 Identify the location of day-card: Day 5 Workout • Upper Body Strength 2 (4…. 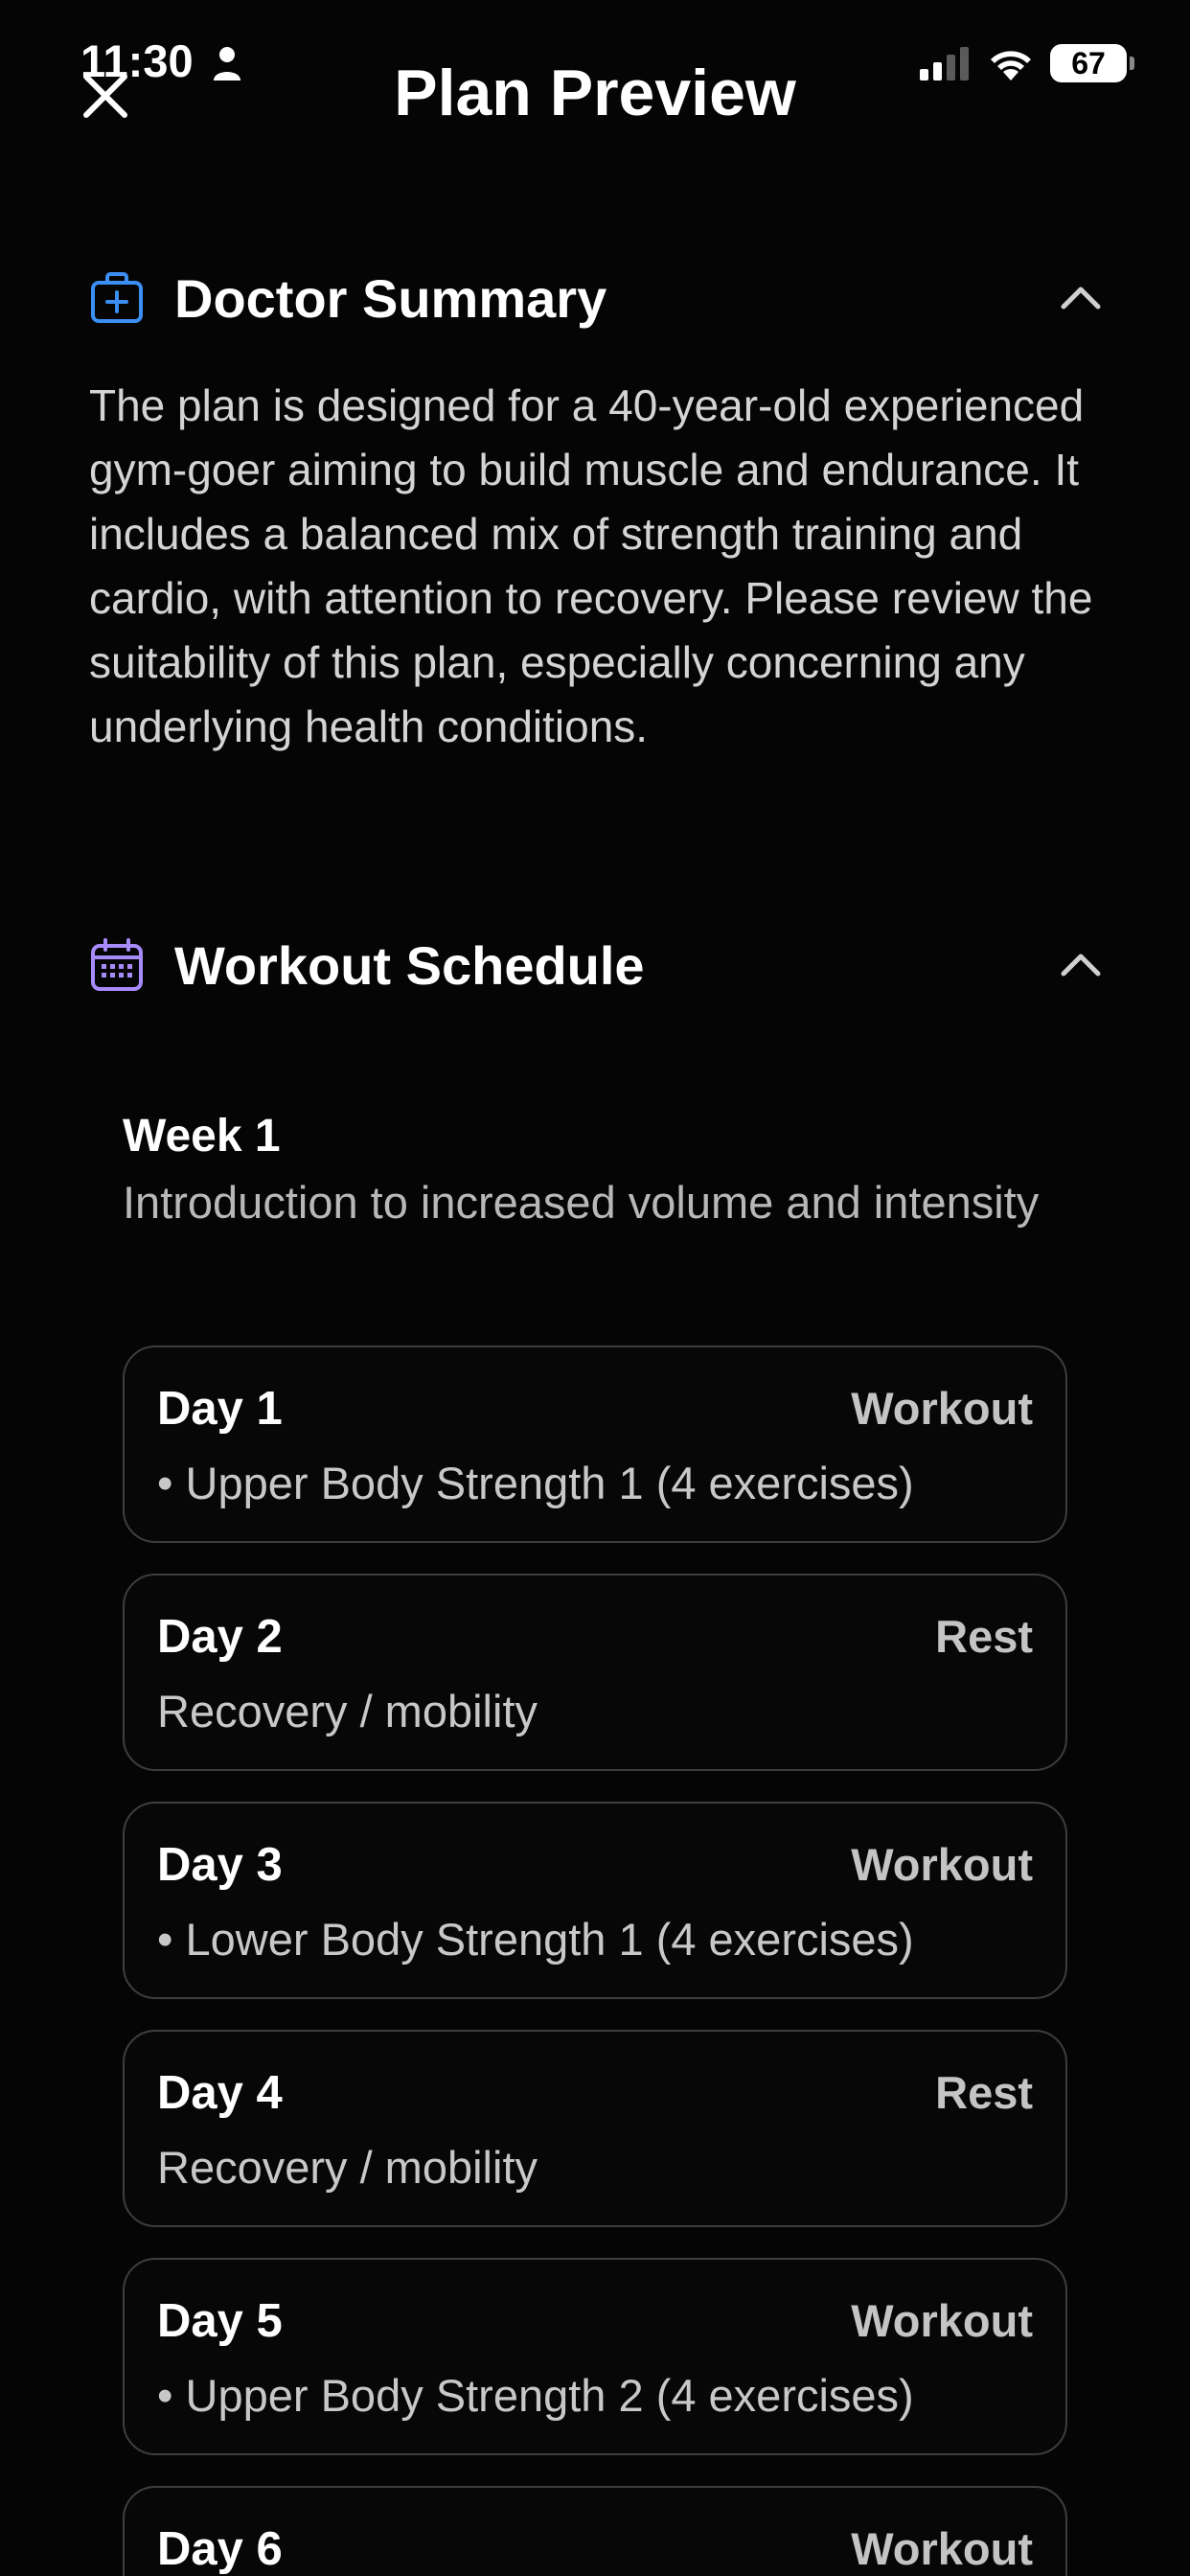
(595, 2356).